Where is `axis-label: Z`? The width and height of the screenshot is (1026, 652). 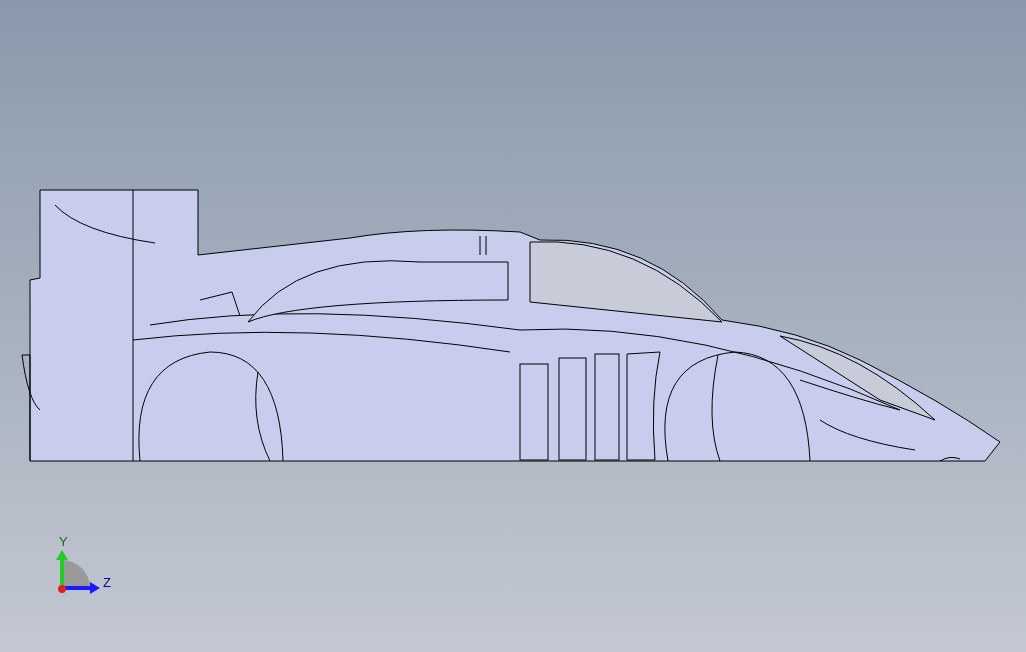 axis-label: Z is located at coordinates (107, 582).